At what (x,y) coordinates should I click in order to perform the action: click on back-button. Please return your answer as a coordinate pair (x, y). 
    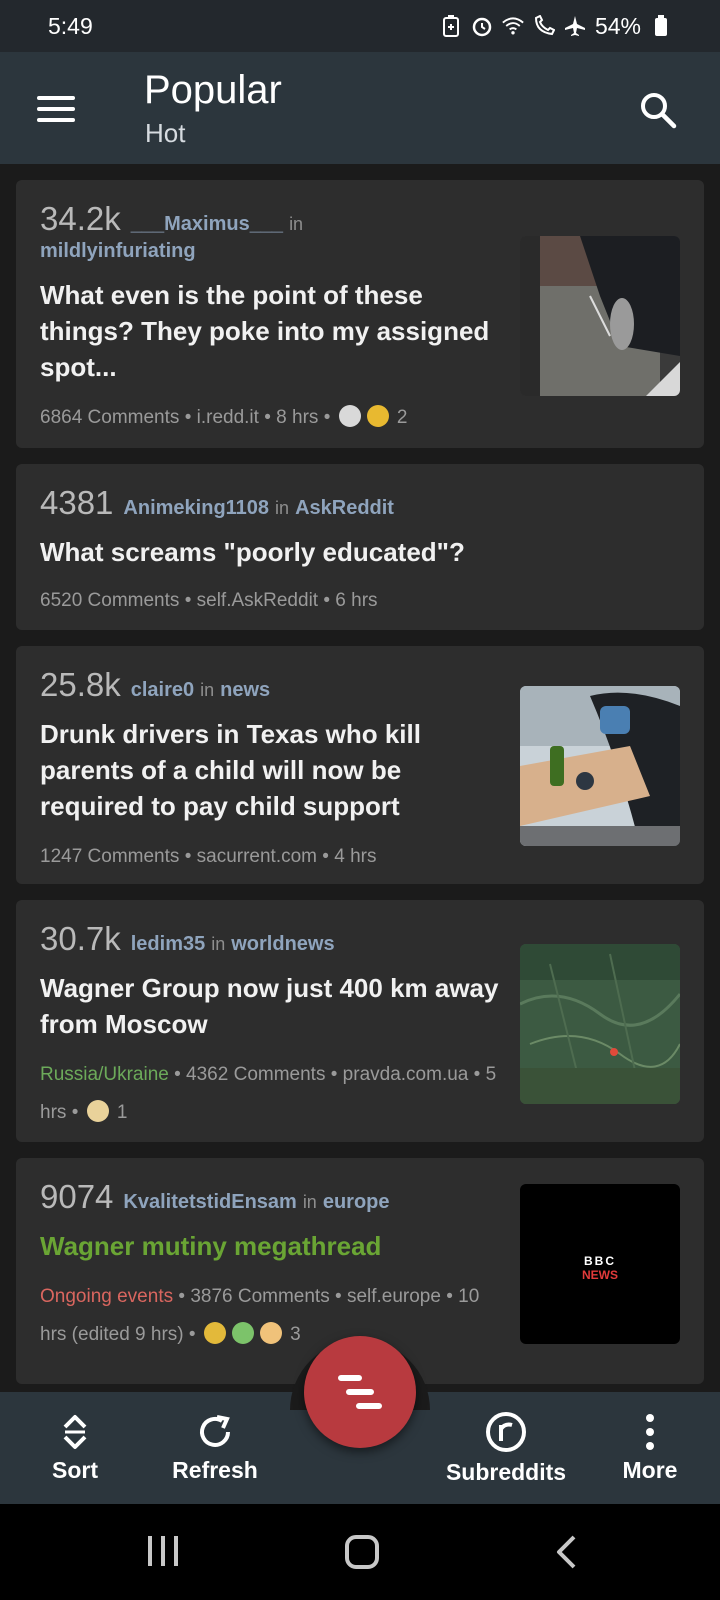
    Looking at the image, I should click on (566, 1554).